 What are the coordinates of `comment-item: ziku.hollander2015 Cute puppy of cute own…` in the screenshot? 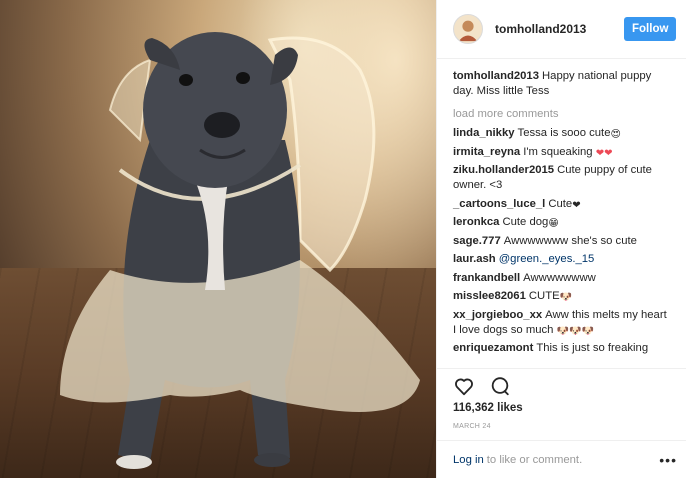 It's located at (562, 178).